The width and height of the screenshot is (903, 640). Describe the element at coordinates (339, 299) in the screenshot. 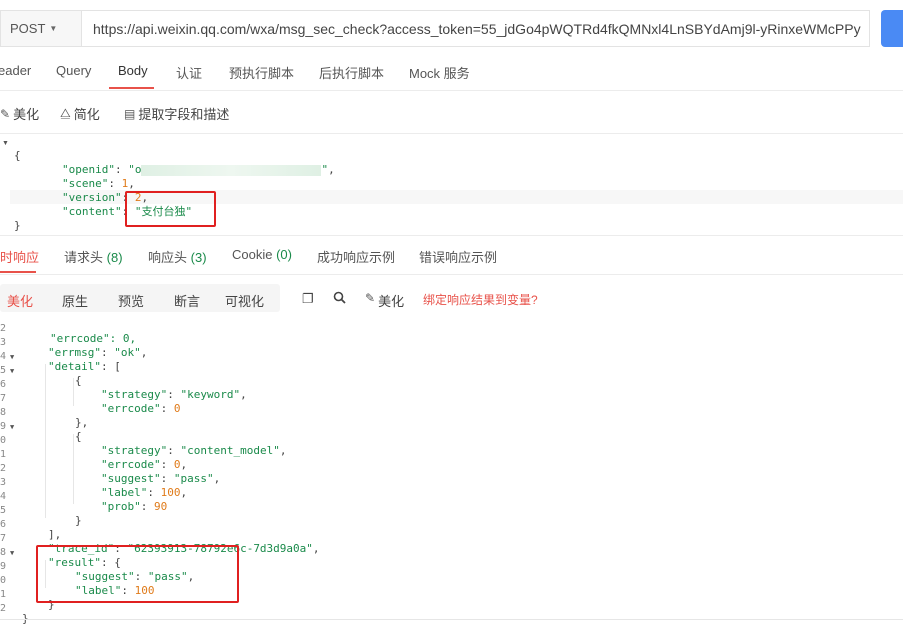

I see `search-icon` at that location.